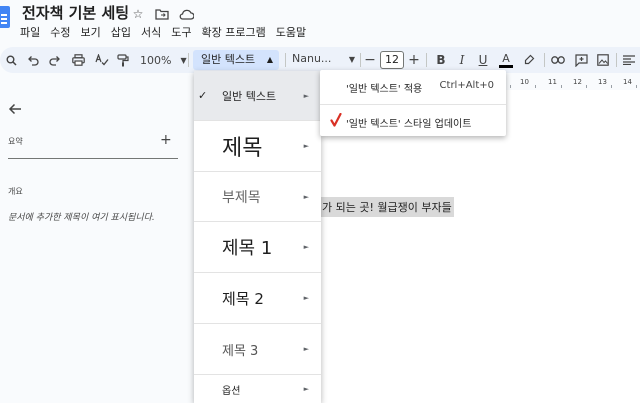 This screenshot has height=403, width=640. What do you see at coordinates (162, 14) in the screenshot?
I see `move-folder-icon` at bounding box center [162, 14].